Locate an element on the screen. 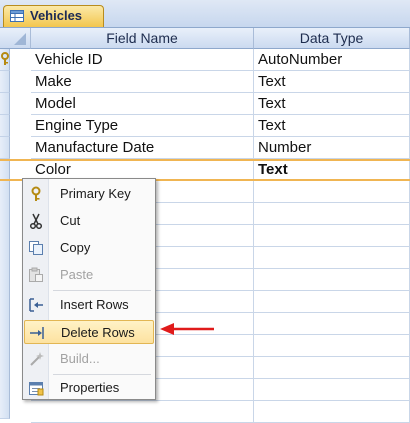 The image size is (410, 423). menu-item-properties: Properties is located at coordinates (89, 388).